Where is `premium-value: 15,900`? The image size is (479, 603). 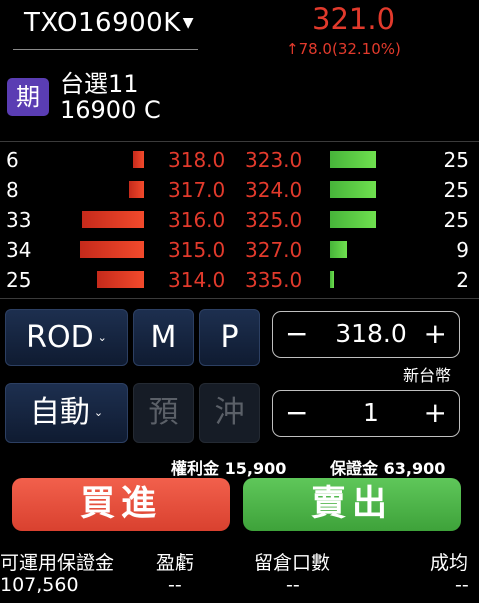
premium-value: 15,900 is located at coordinates (255, 468).